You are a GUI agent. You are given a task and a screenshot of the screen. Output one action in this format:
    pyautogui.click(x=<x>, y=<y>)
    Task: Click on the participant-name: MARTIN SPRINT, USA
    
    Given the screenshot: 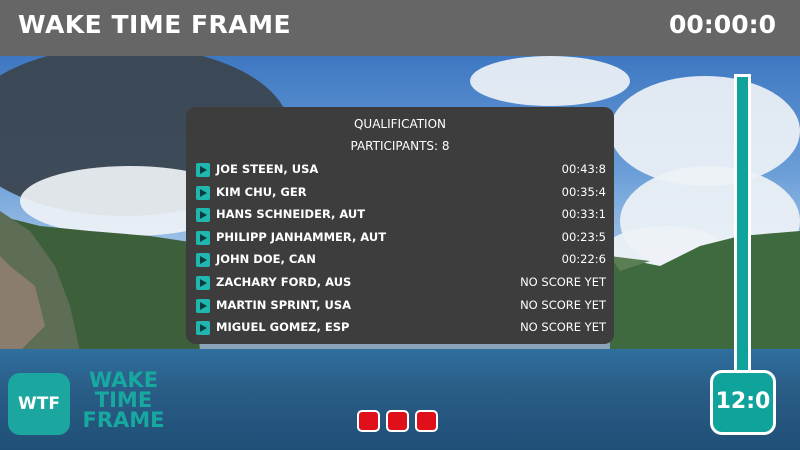 What is the action you would take?
    pyautogui.click(x=284, y=304)
    